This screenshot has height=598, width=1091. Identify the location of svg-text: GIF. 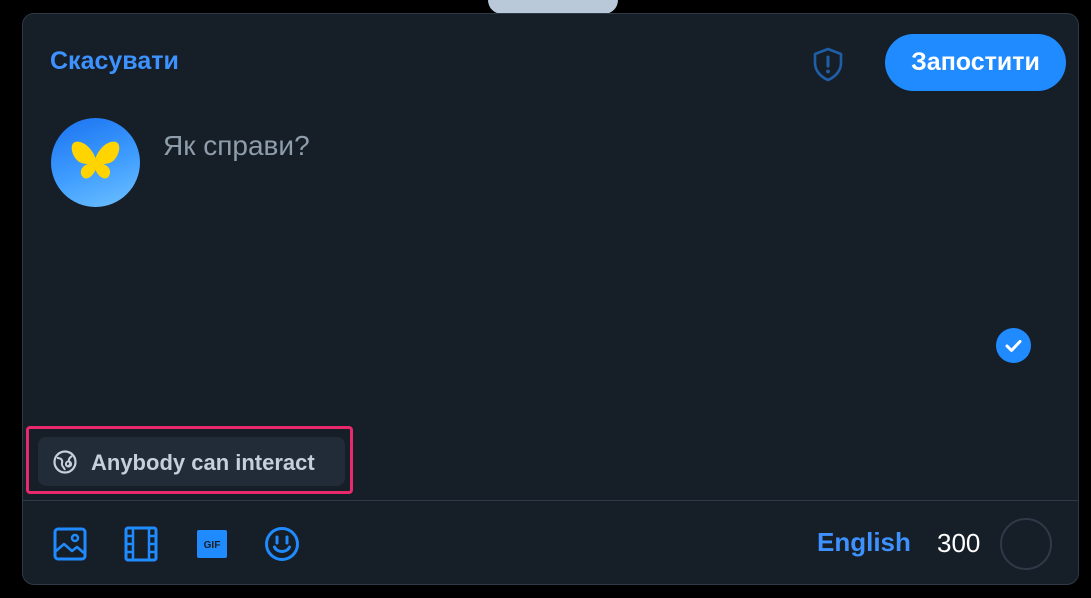
(212, 545).